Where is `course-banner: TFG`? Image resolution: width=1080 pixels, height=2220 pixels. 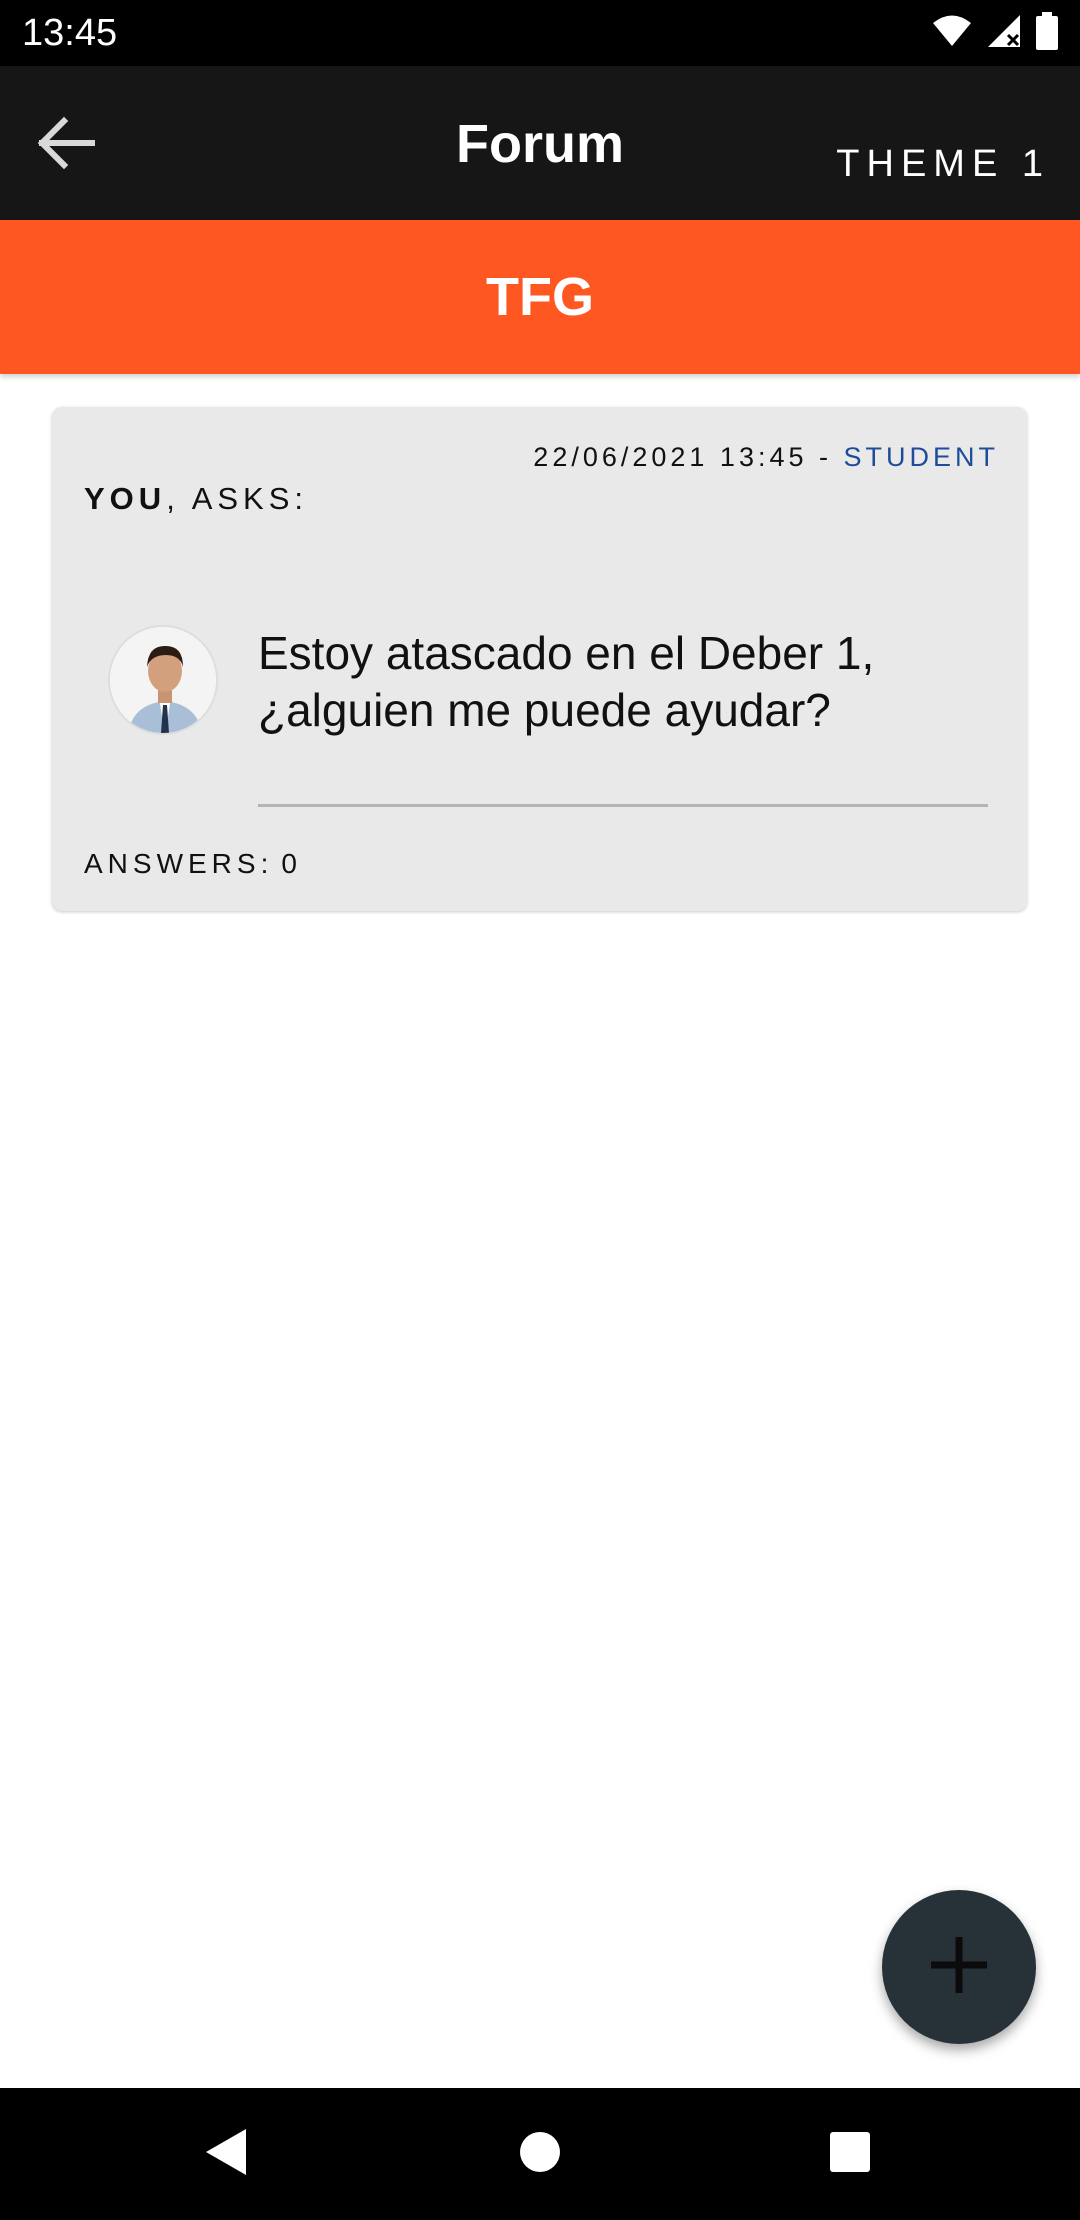
course-banner: TFG is located at coordinates (540, 297).